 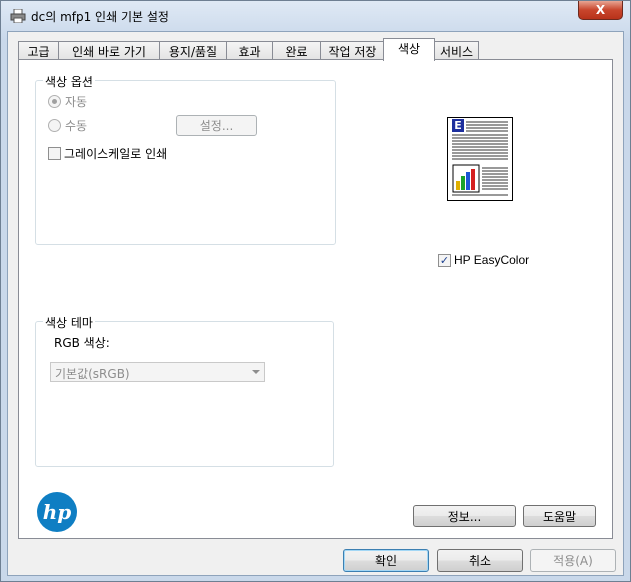 I want to click on tab-finishing: 완료, so click(x=296, y=50).